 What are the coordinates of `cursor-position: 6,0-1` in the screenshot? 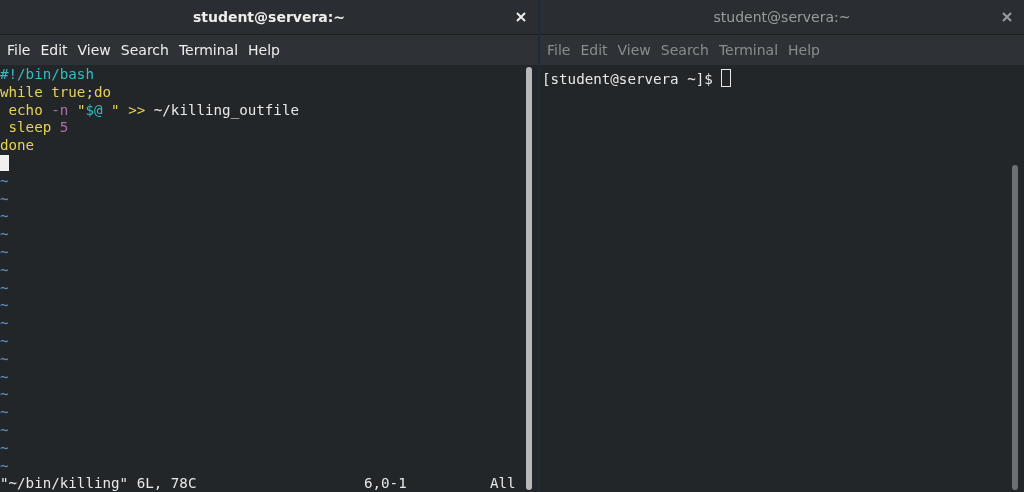 It's located at (386, 483).